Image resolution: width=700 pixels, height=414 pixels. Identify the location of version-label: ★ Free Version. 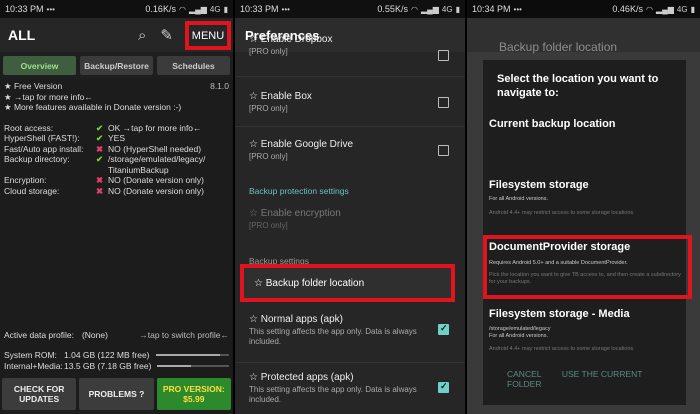
(33, 86).